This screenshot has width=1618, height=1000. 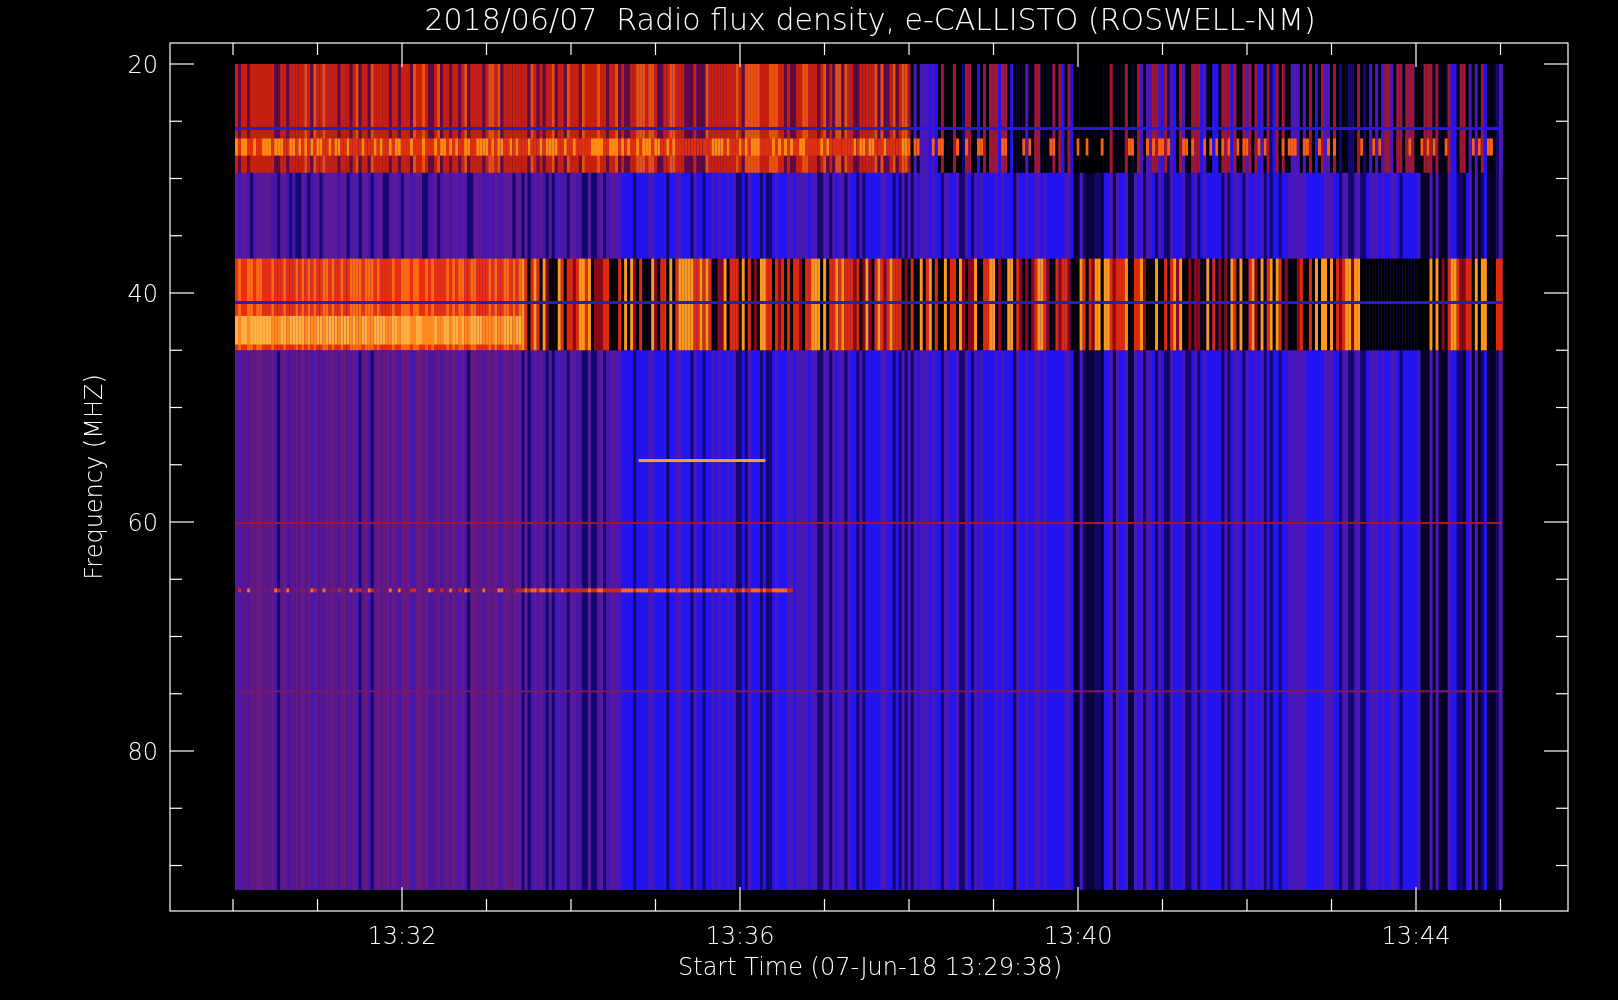 What do you see at coordinates (402, 936) in the screenshot?
I see `tick-label: 13:32` at bounding box center [402, 936].